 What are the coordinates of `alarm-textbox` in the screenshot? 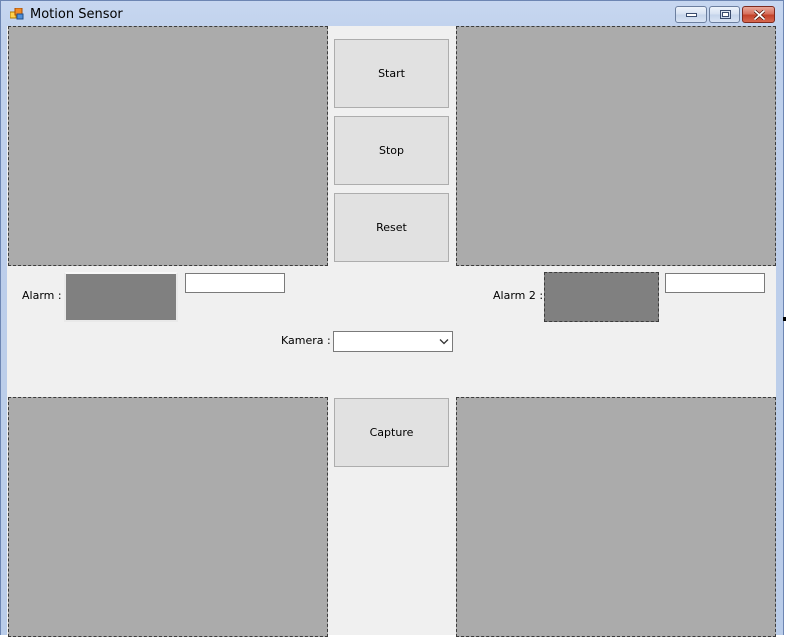 It's located at (235, 283).